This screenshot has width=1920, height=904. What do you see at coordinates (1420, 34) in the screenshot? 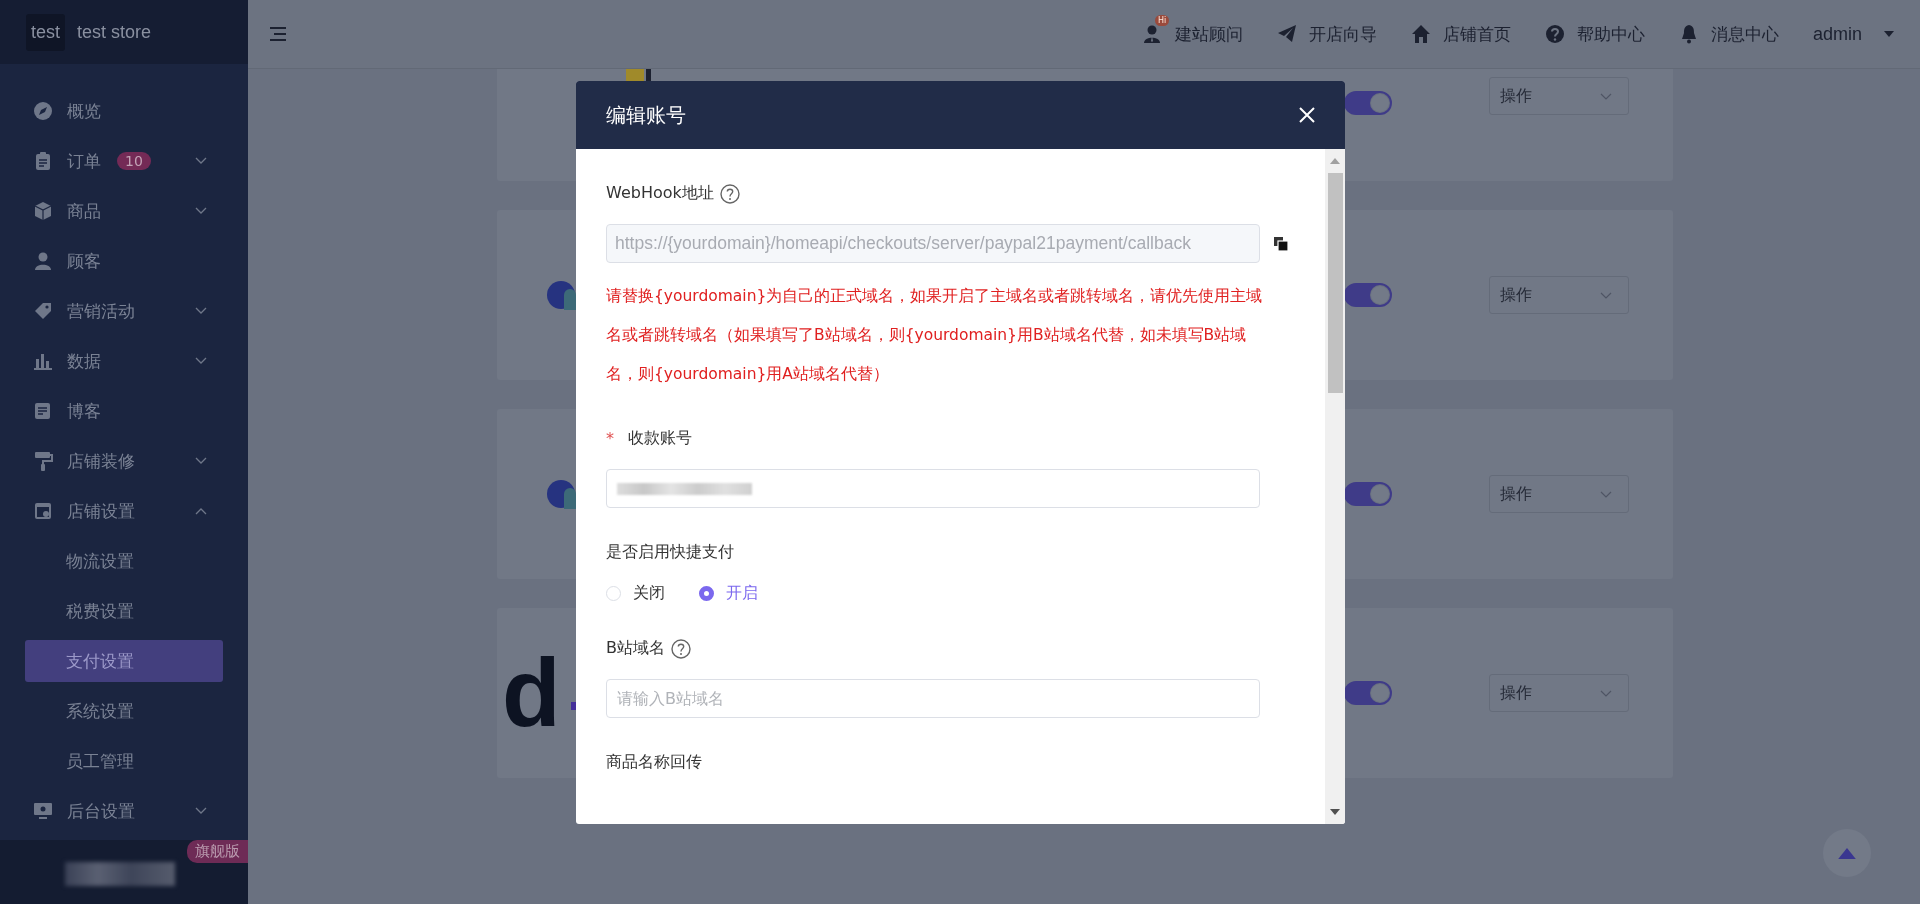
I see `home-icon` at bounding box center [1420, 34].